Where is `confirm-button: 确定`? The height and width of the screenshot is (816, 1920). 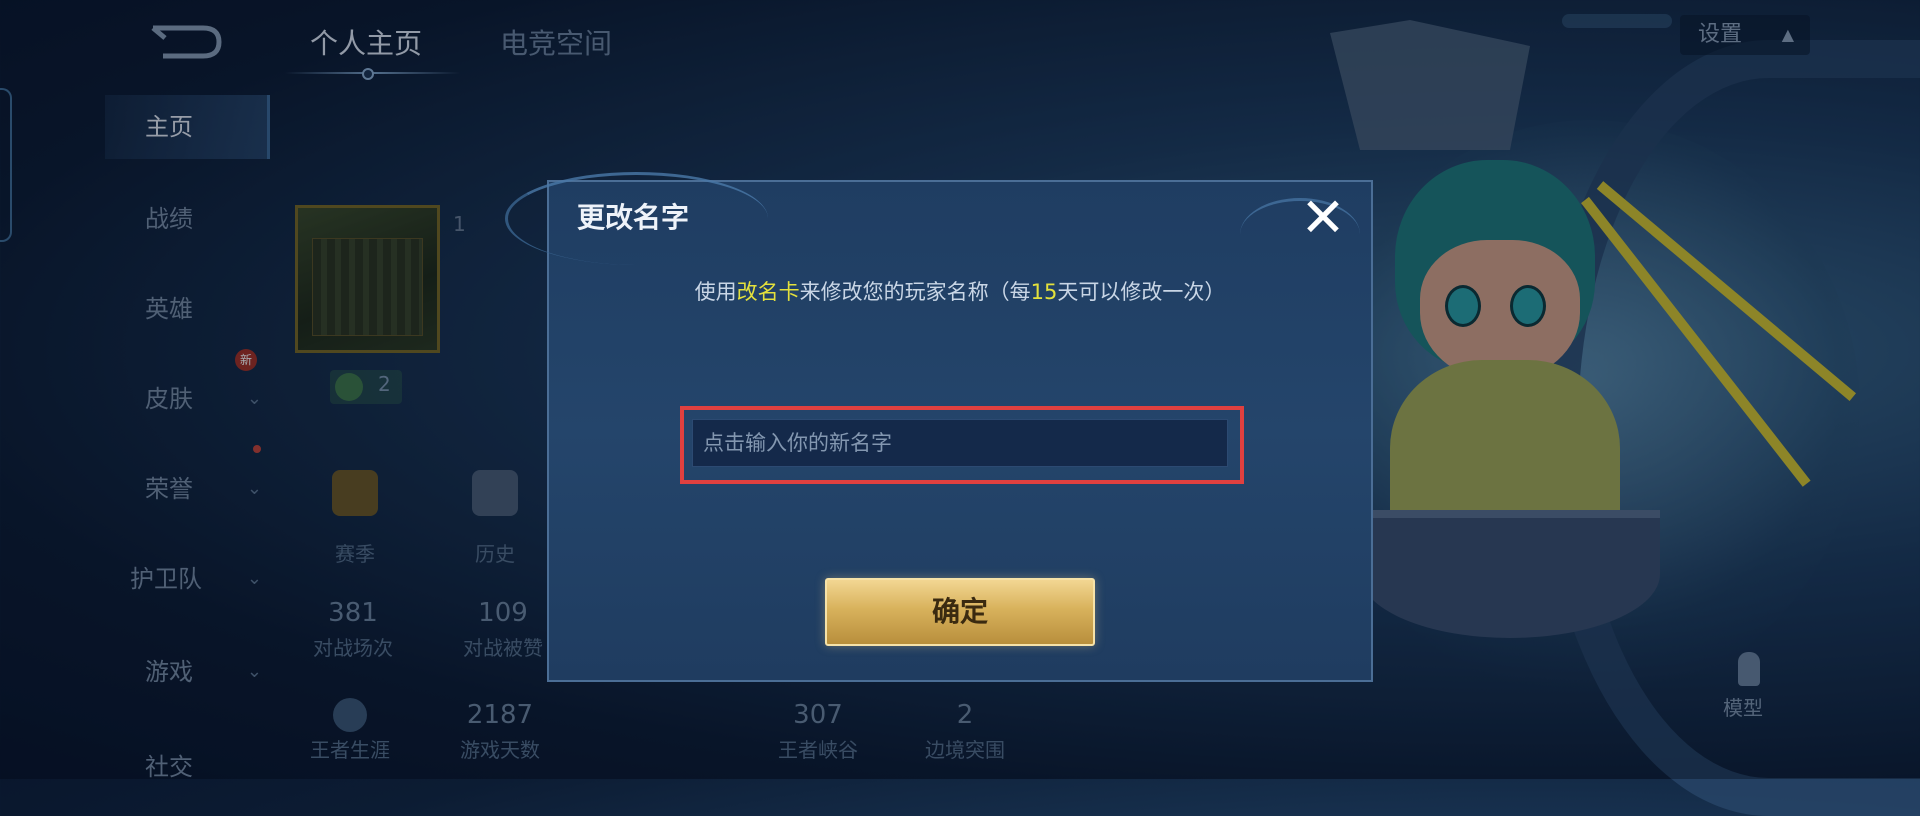 confirm-button: 确定 is located at coordinates (960, 612).